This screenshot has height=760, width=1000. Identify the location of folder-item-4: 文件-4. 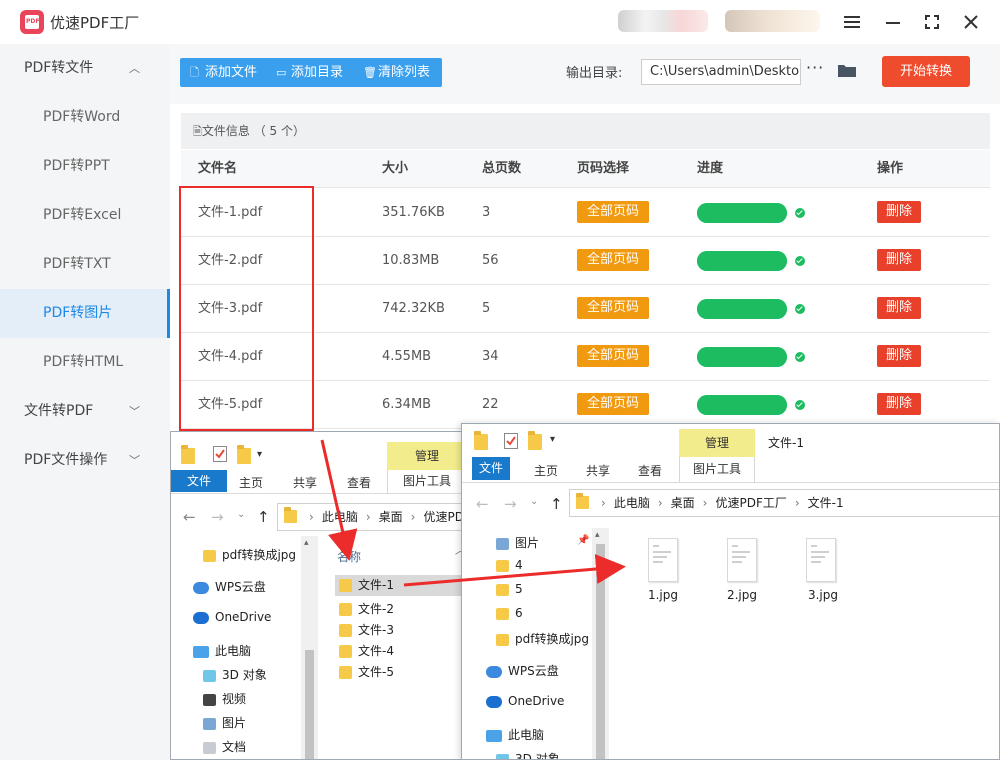
(366, 650).